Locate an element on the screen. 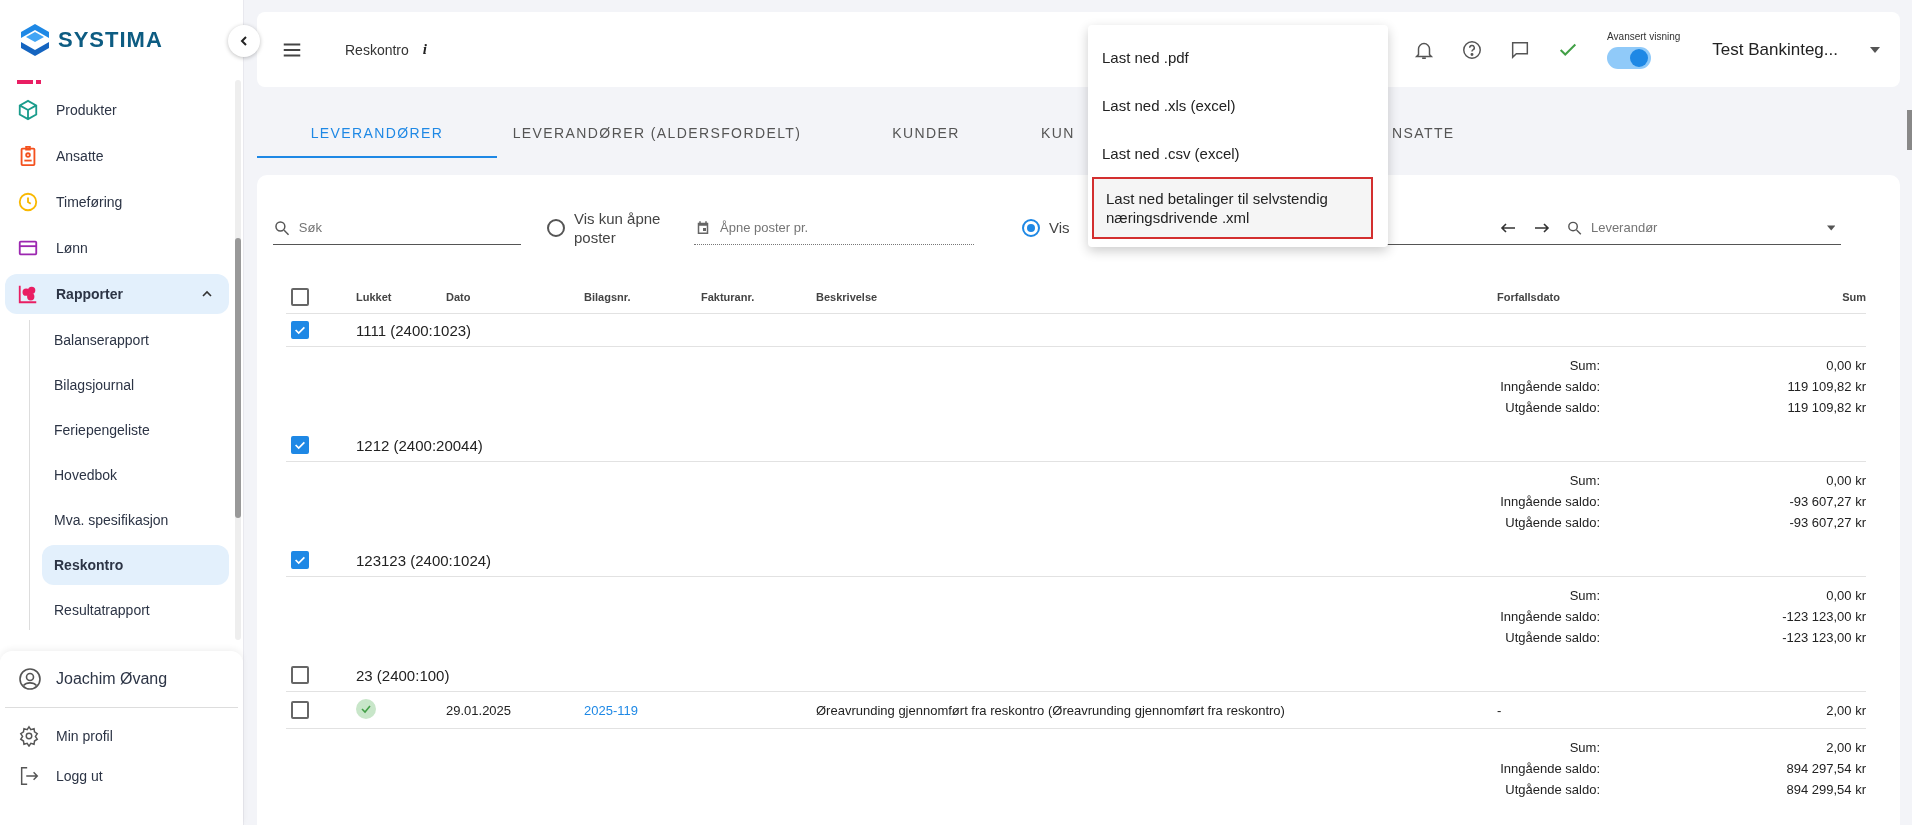 This screenshot has width=1912, height=825. help-icon is located at coordinates (1472, 49).